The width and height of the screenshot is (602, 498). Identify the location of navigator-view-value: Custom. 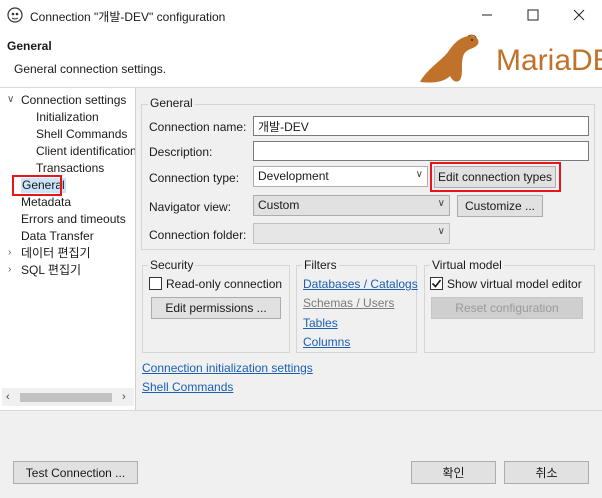
(279, 205).